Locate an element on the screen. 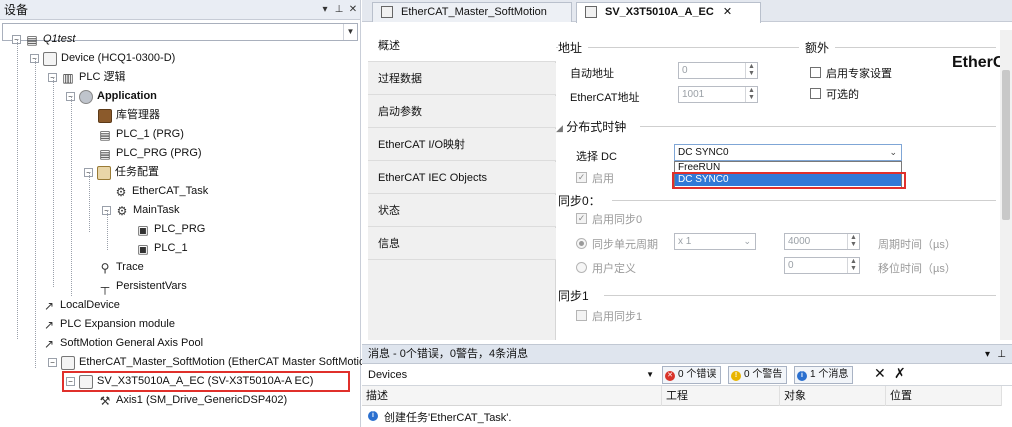 This screenshot has width=1012, height=427. clear-all-icon: ✗ is located at coordinates (900, 373).